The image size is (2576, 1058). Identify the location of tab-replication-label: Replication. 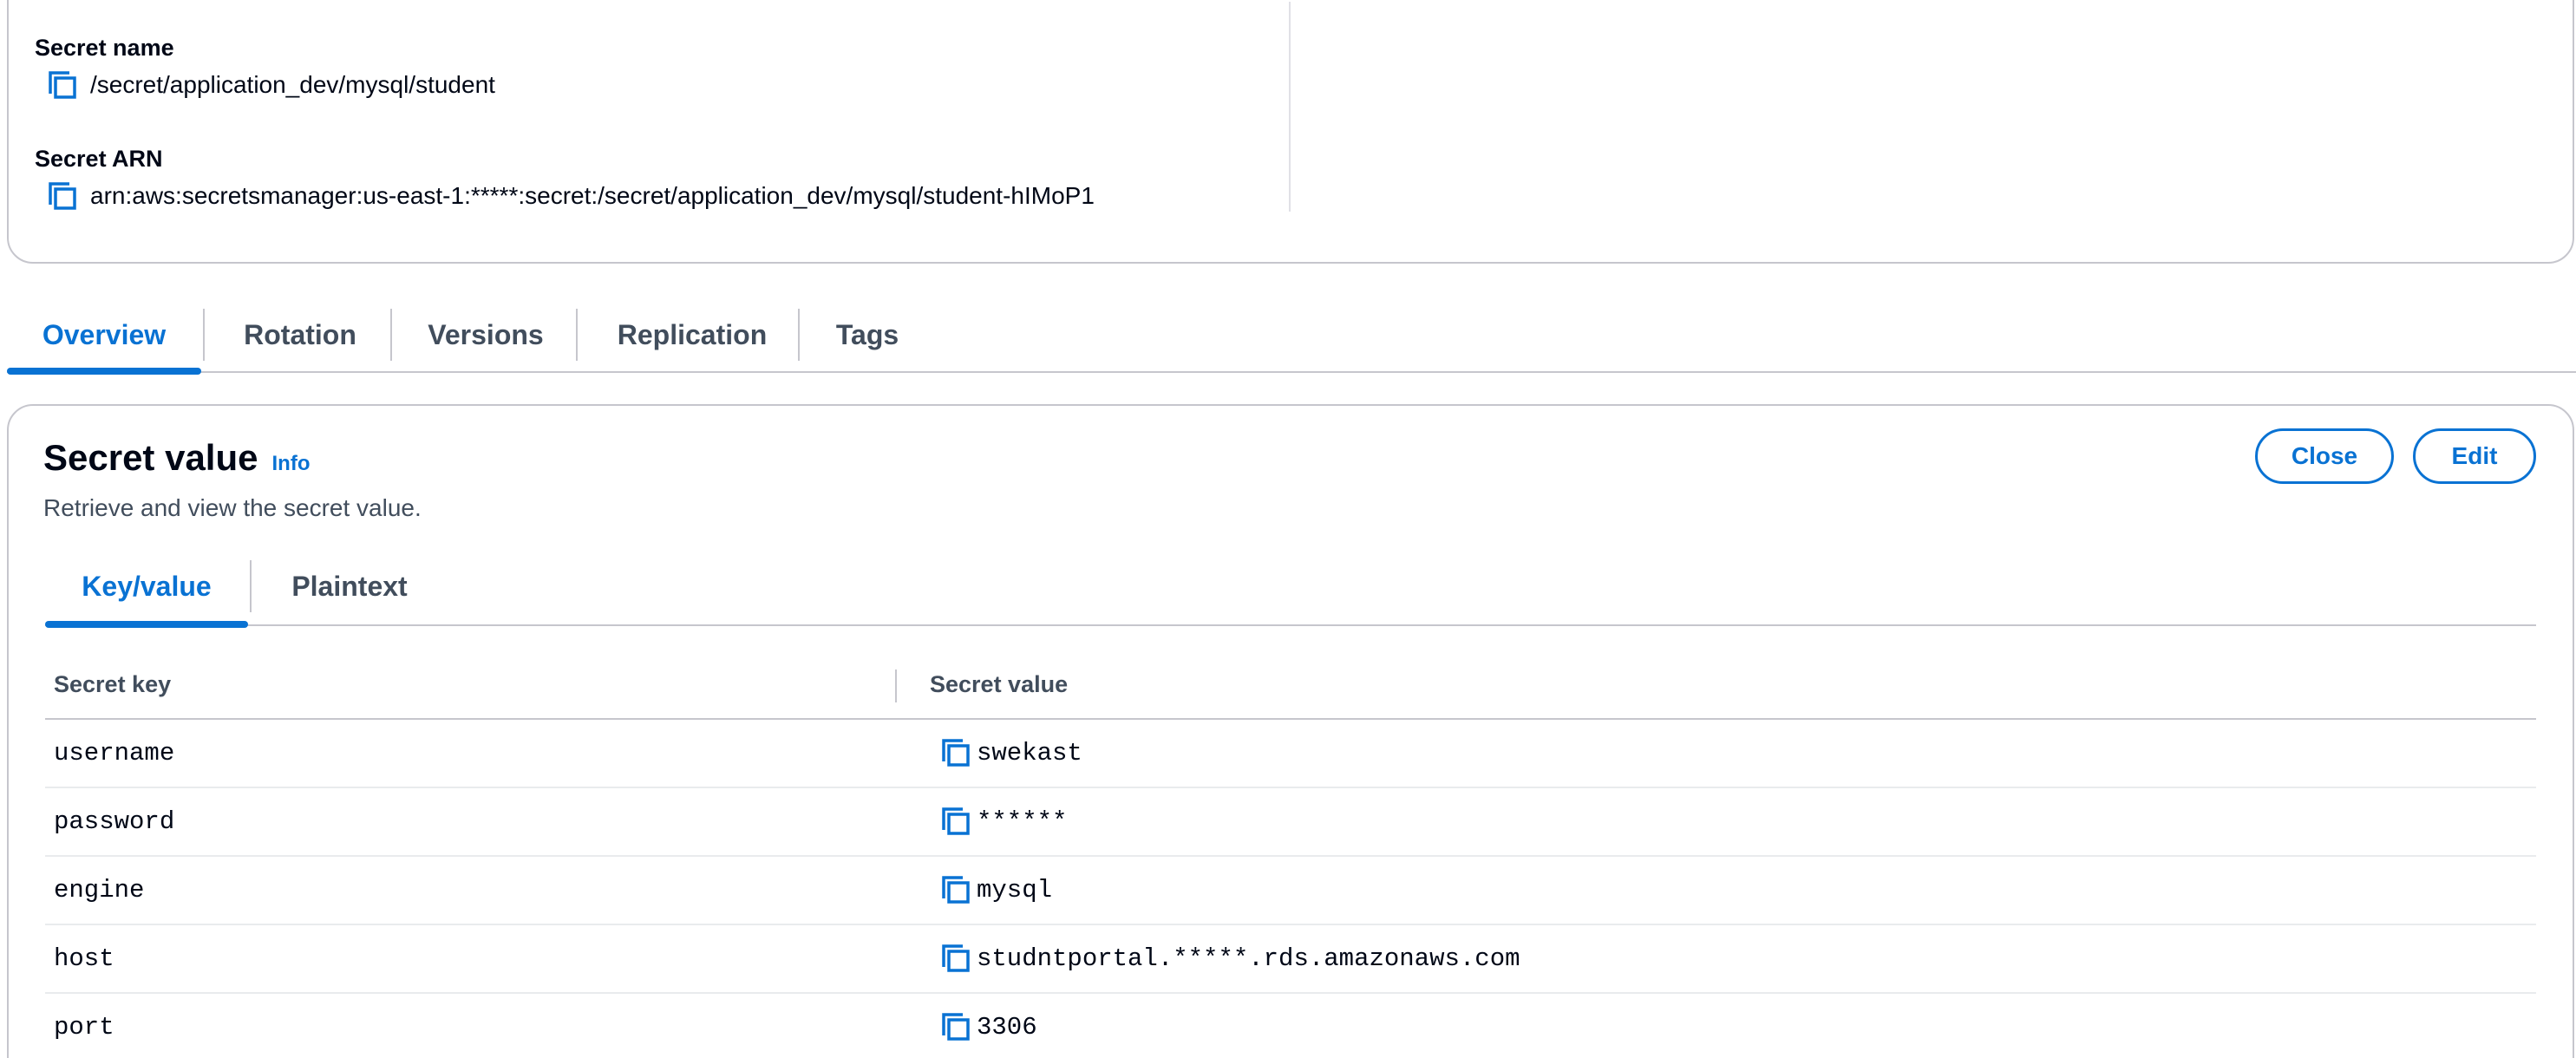
(692, 334).